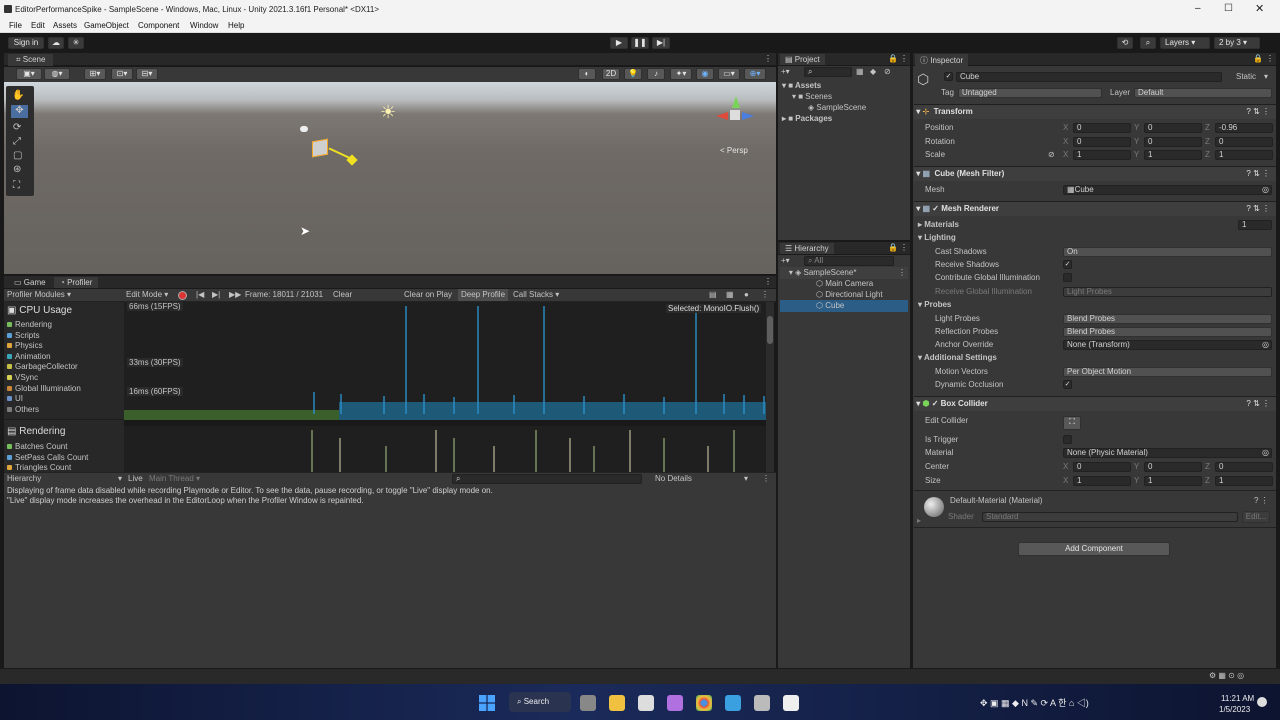  I want to click on layer-dropdown: Default, so click(1203, 93).